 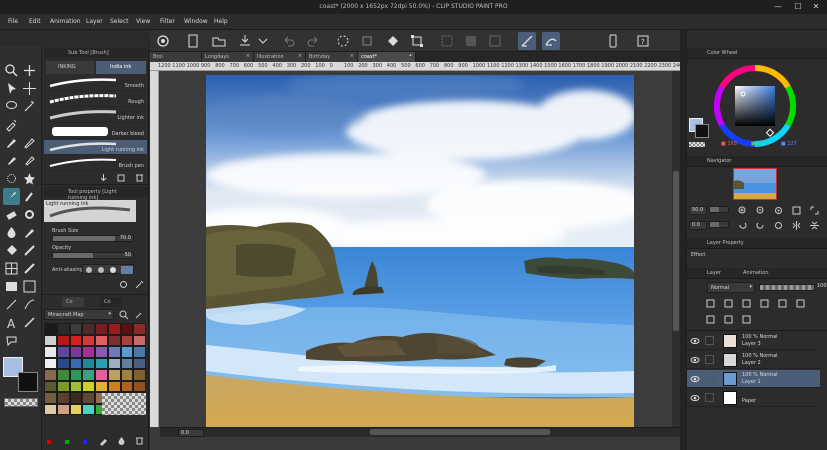 What do you see at coordinates (95, 115) in the screenshot?
I see `brush-lighter-ink: Lighter ink` at bounding box center [95, 115].